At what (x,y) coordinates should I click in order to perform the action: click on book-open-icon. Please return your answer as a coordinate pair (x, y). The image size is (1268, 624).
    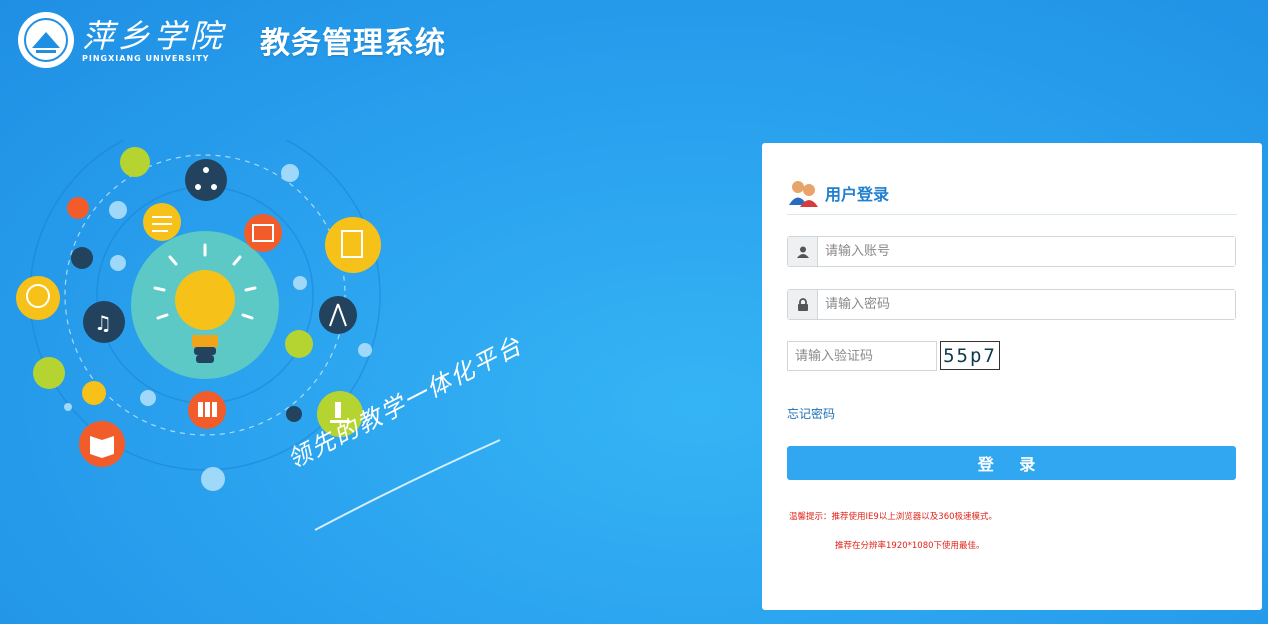
    Looking at the image, I should click on (102, 444).